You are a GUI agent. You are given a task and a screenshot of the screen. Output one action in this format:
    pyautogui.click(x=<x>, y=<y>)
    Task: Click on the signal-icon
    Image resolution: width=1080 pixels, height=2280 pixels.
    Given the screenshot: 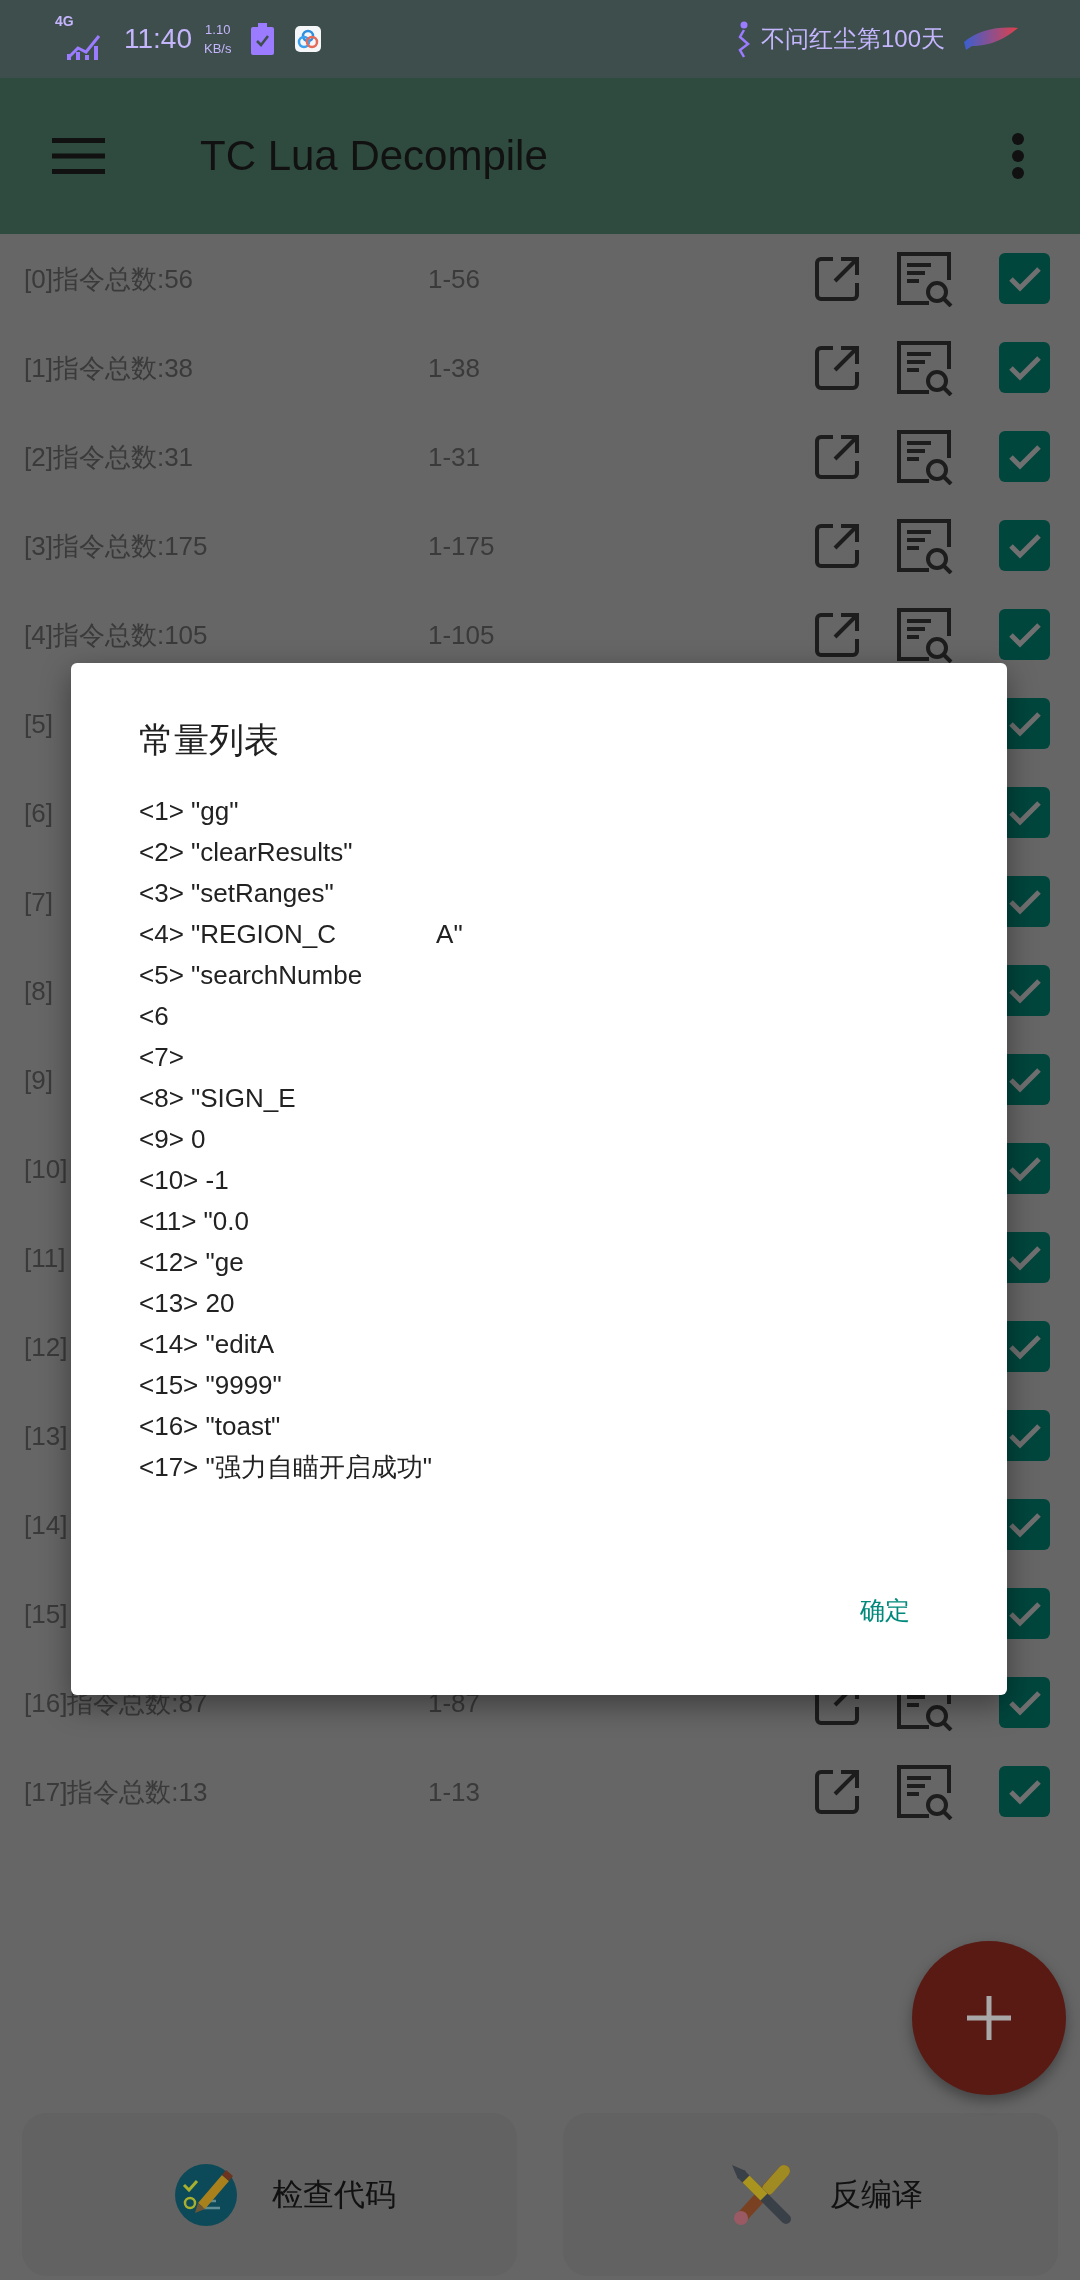 What is the action you would take?
    pyautogui.click(x=83, y=46)
    